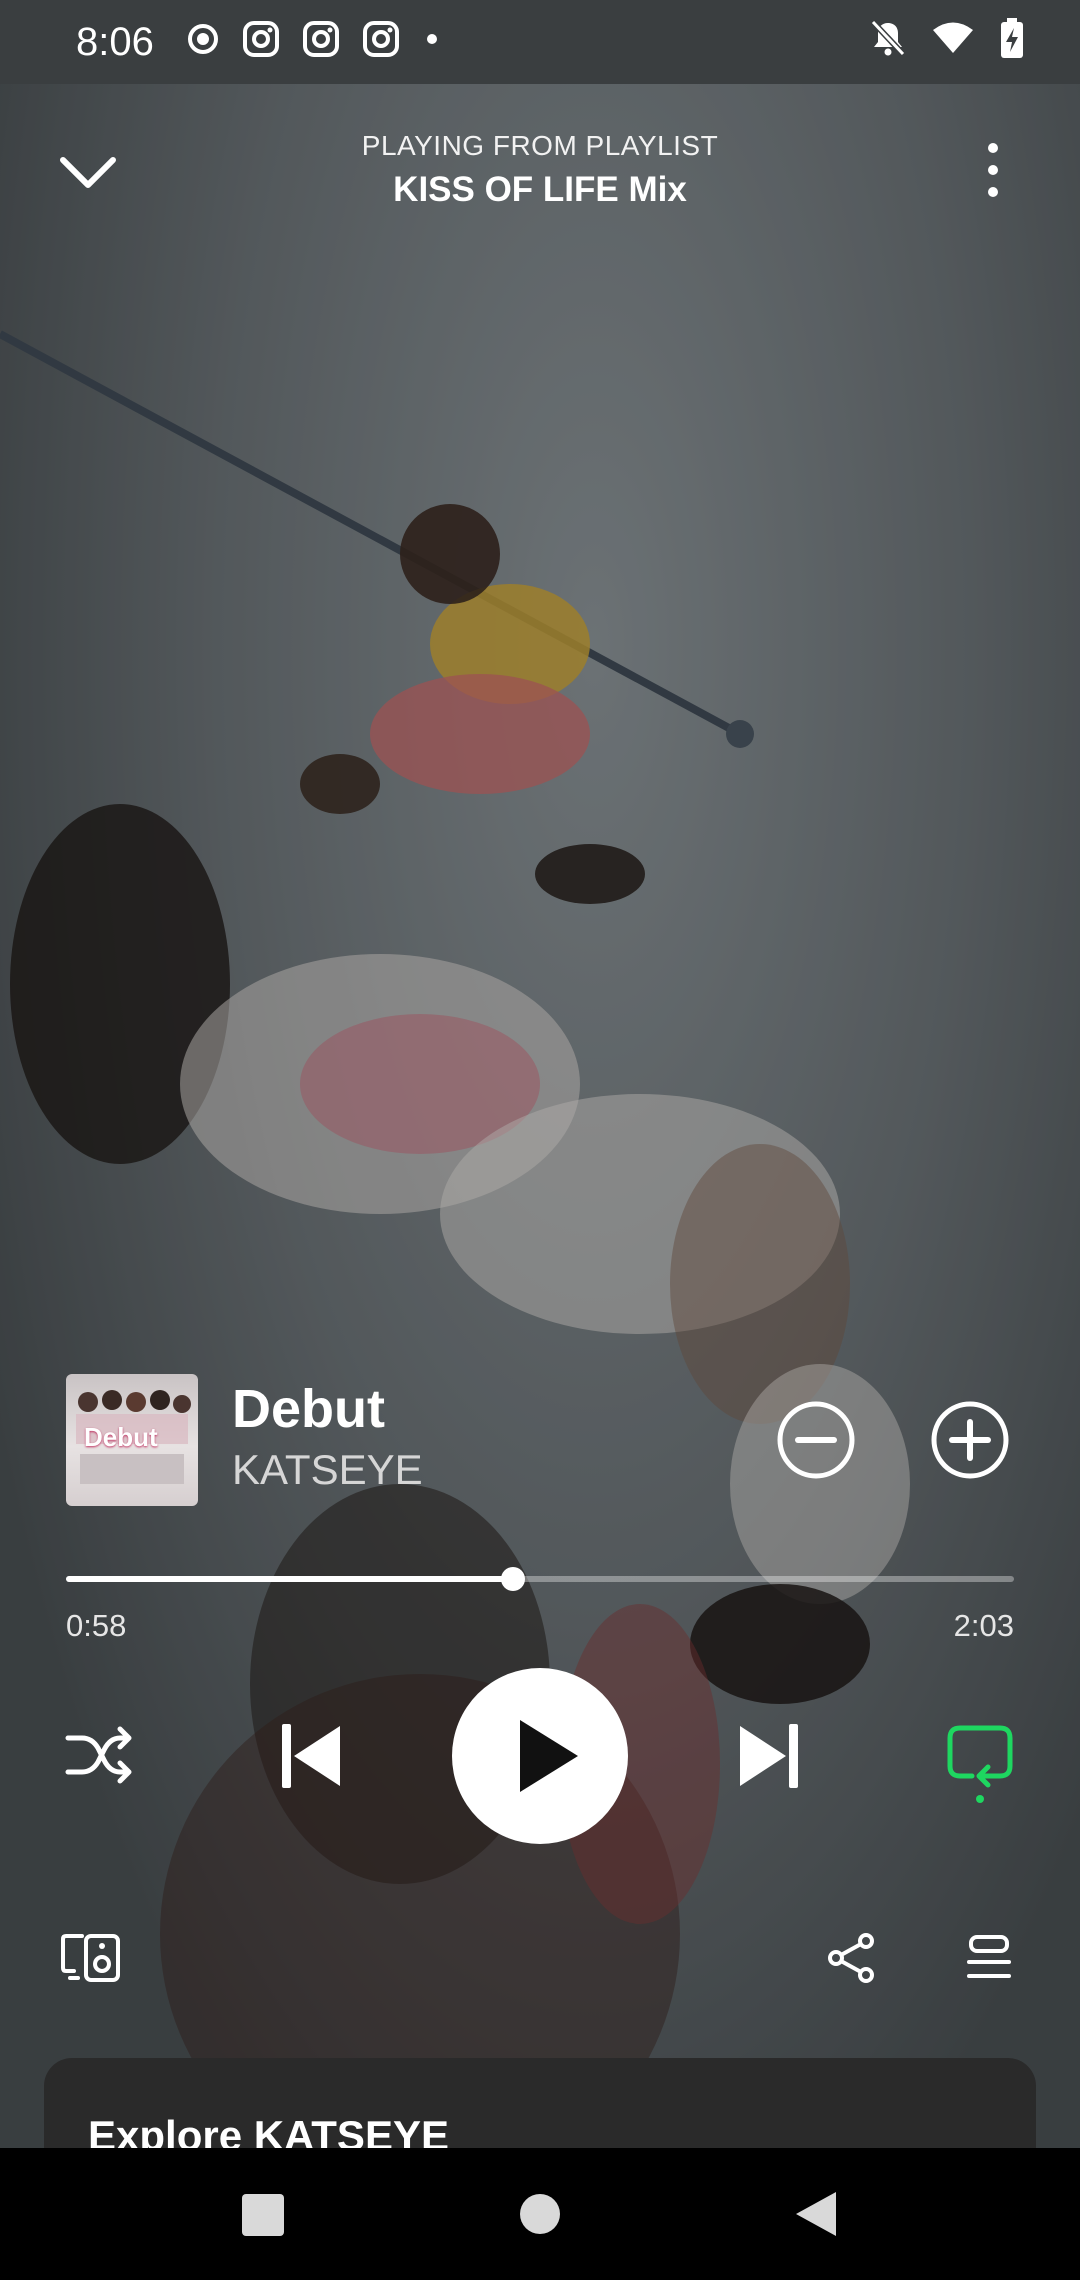 This screenshot has width=1080, height=2280. Describe the element at coordinates (816, 2214) in the screenshot. I see `back-icon` at that location.